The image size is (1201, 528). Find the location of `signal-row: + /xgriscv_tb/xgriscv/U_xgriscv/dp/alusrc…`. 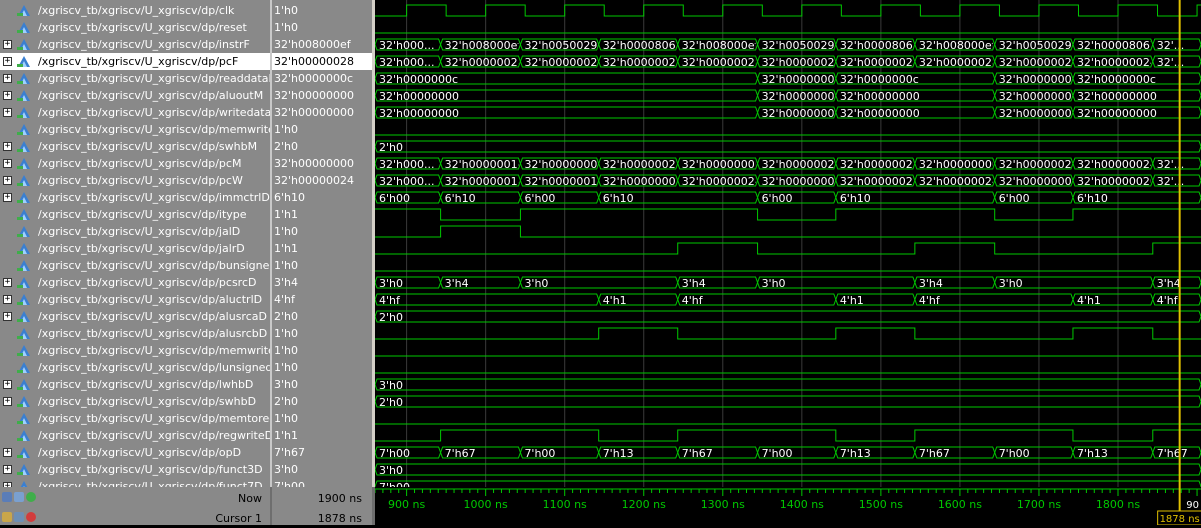

signal-row: + /xgriscv_tb/xgriscv/U_xgriscv/dp/alusrc… is located at coordinates (135, 316).